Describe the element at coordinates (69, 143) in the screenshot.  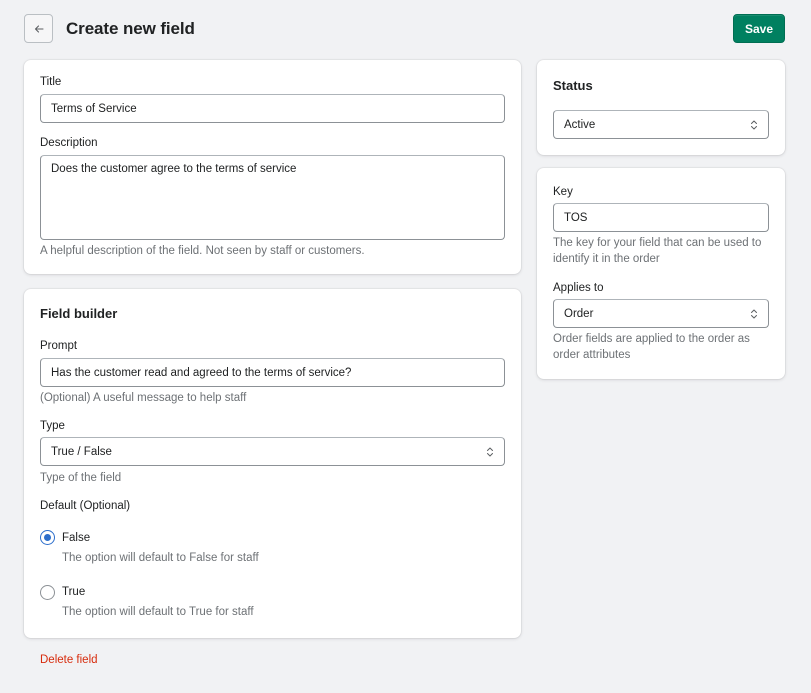
I see `description-label: Description` at that location.